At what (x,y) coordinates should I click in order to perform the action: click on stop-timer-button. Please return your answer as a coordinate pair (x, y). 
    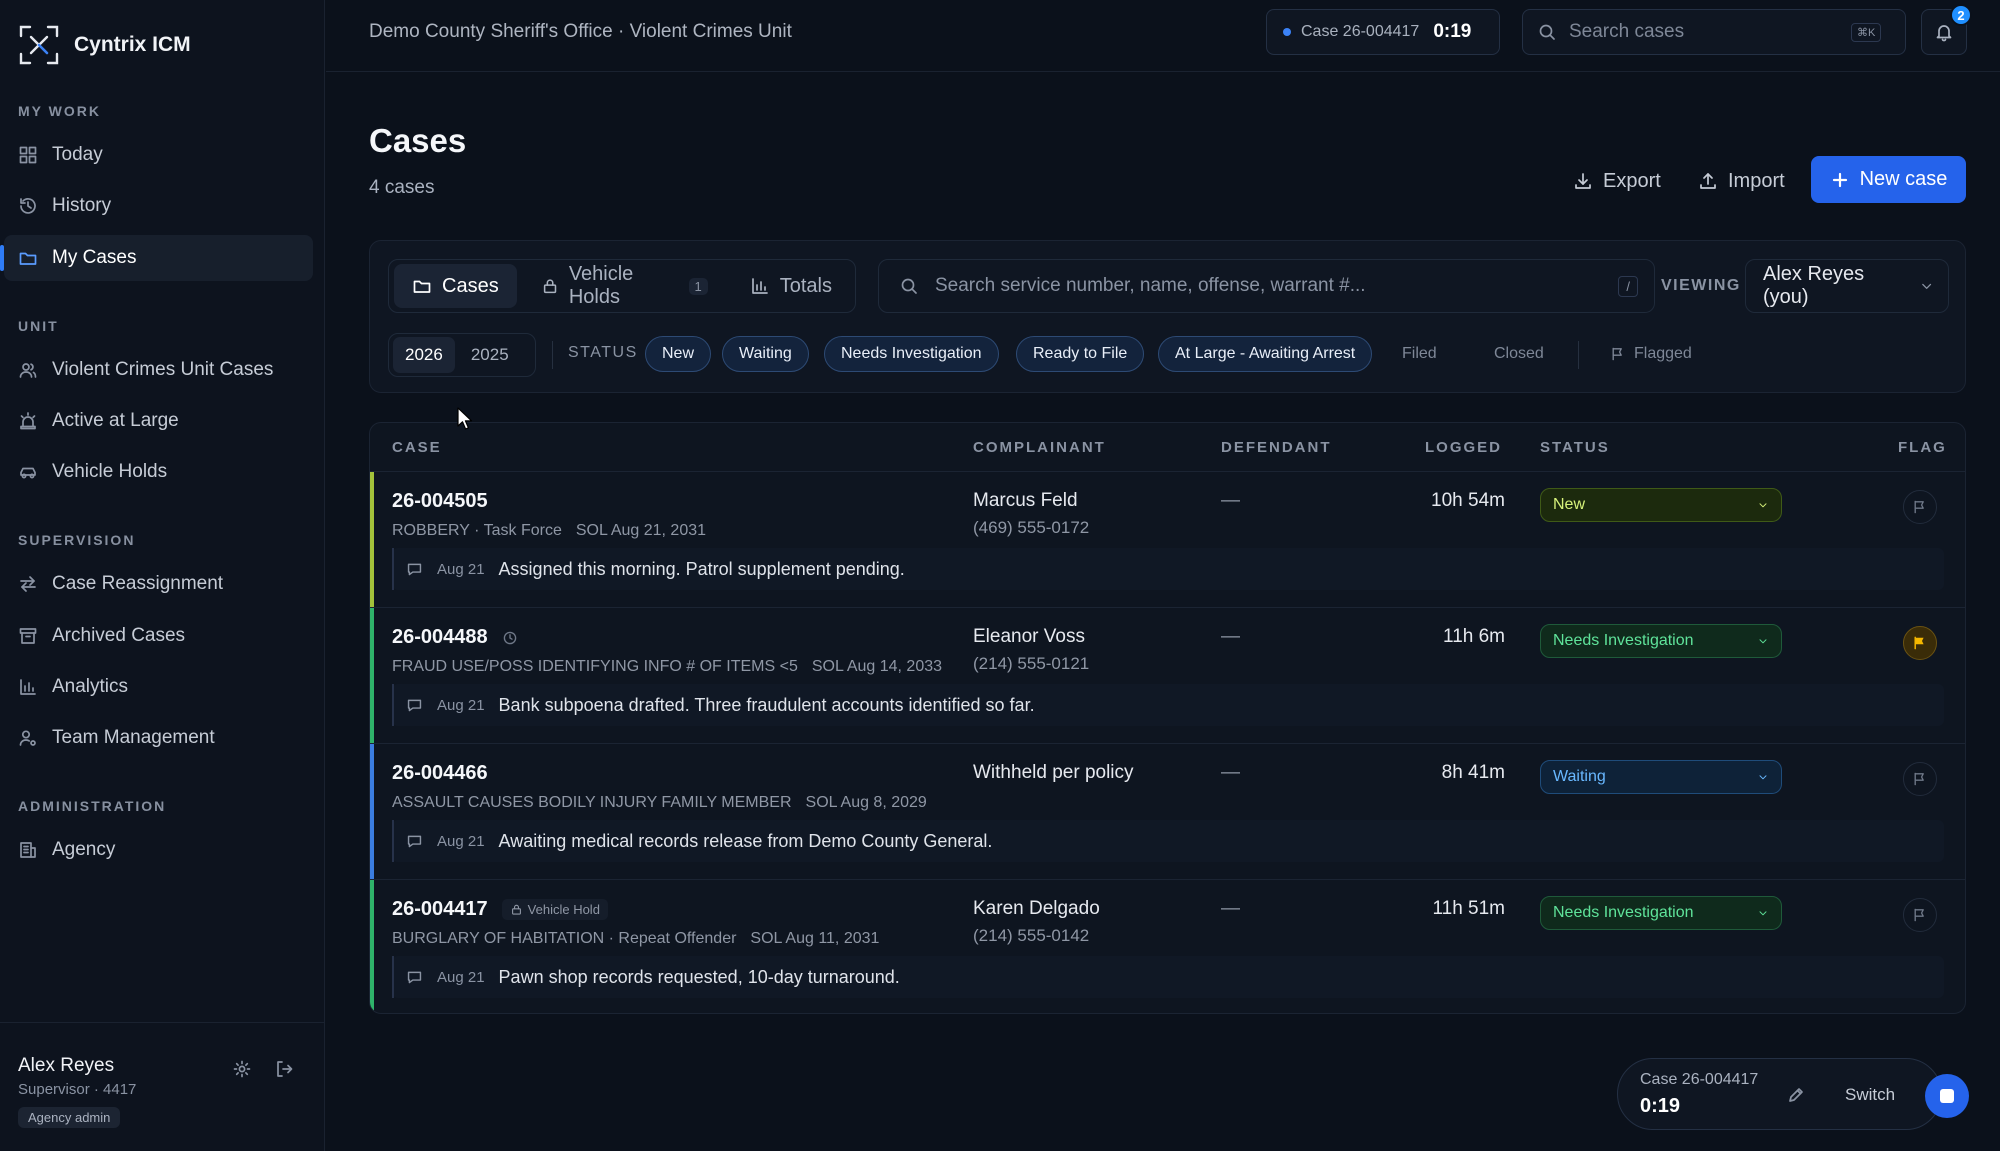
    Looking at the image, I should click on (1947, 1096).